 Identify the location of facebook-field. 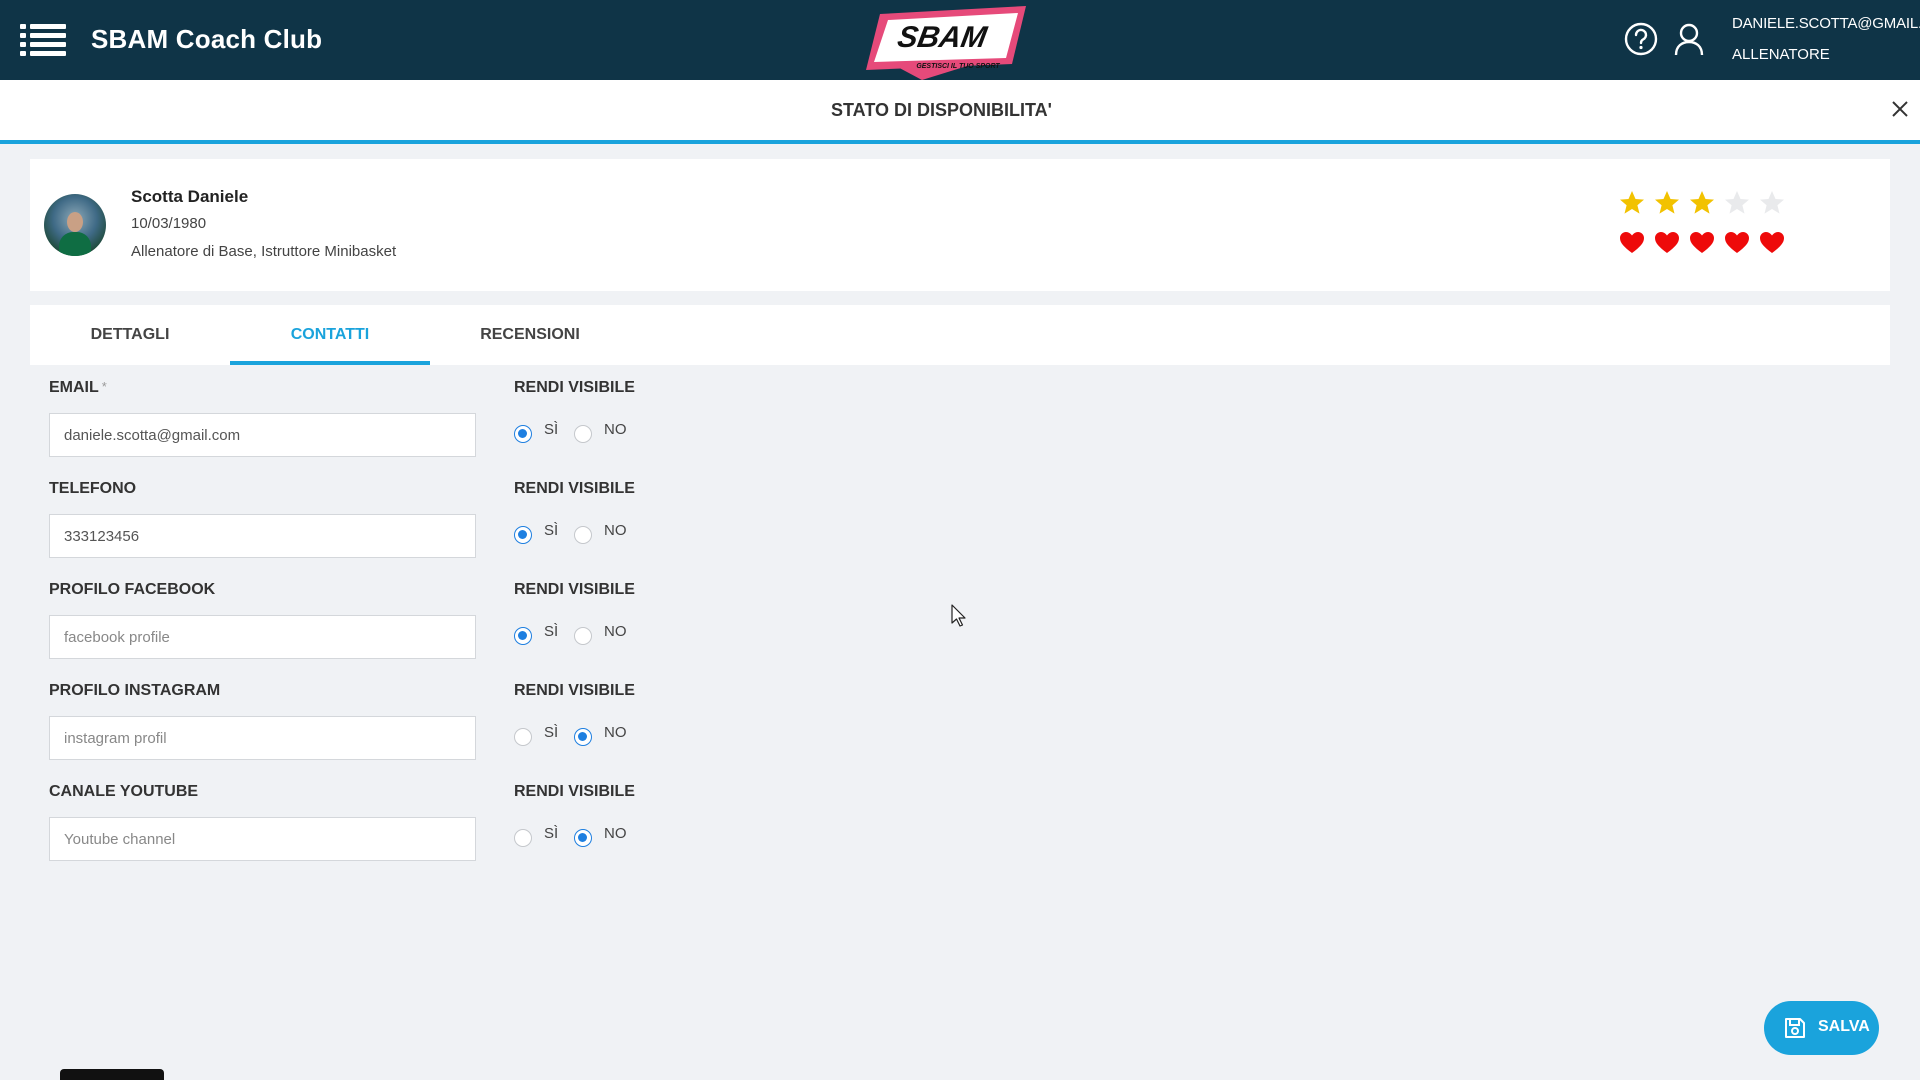
(262, 637).